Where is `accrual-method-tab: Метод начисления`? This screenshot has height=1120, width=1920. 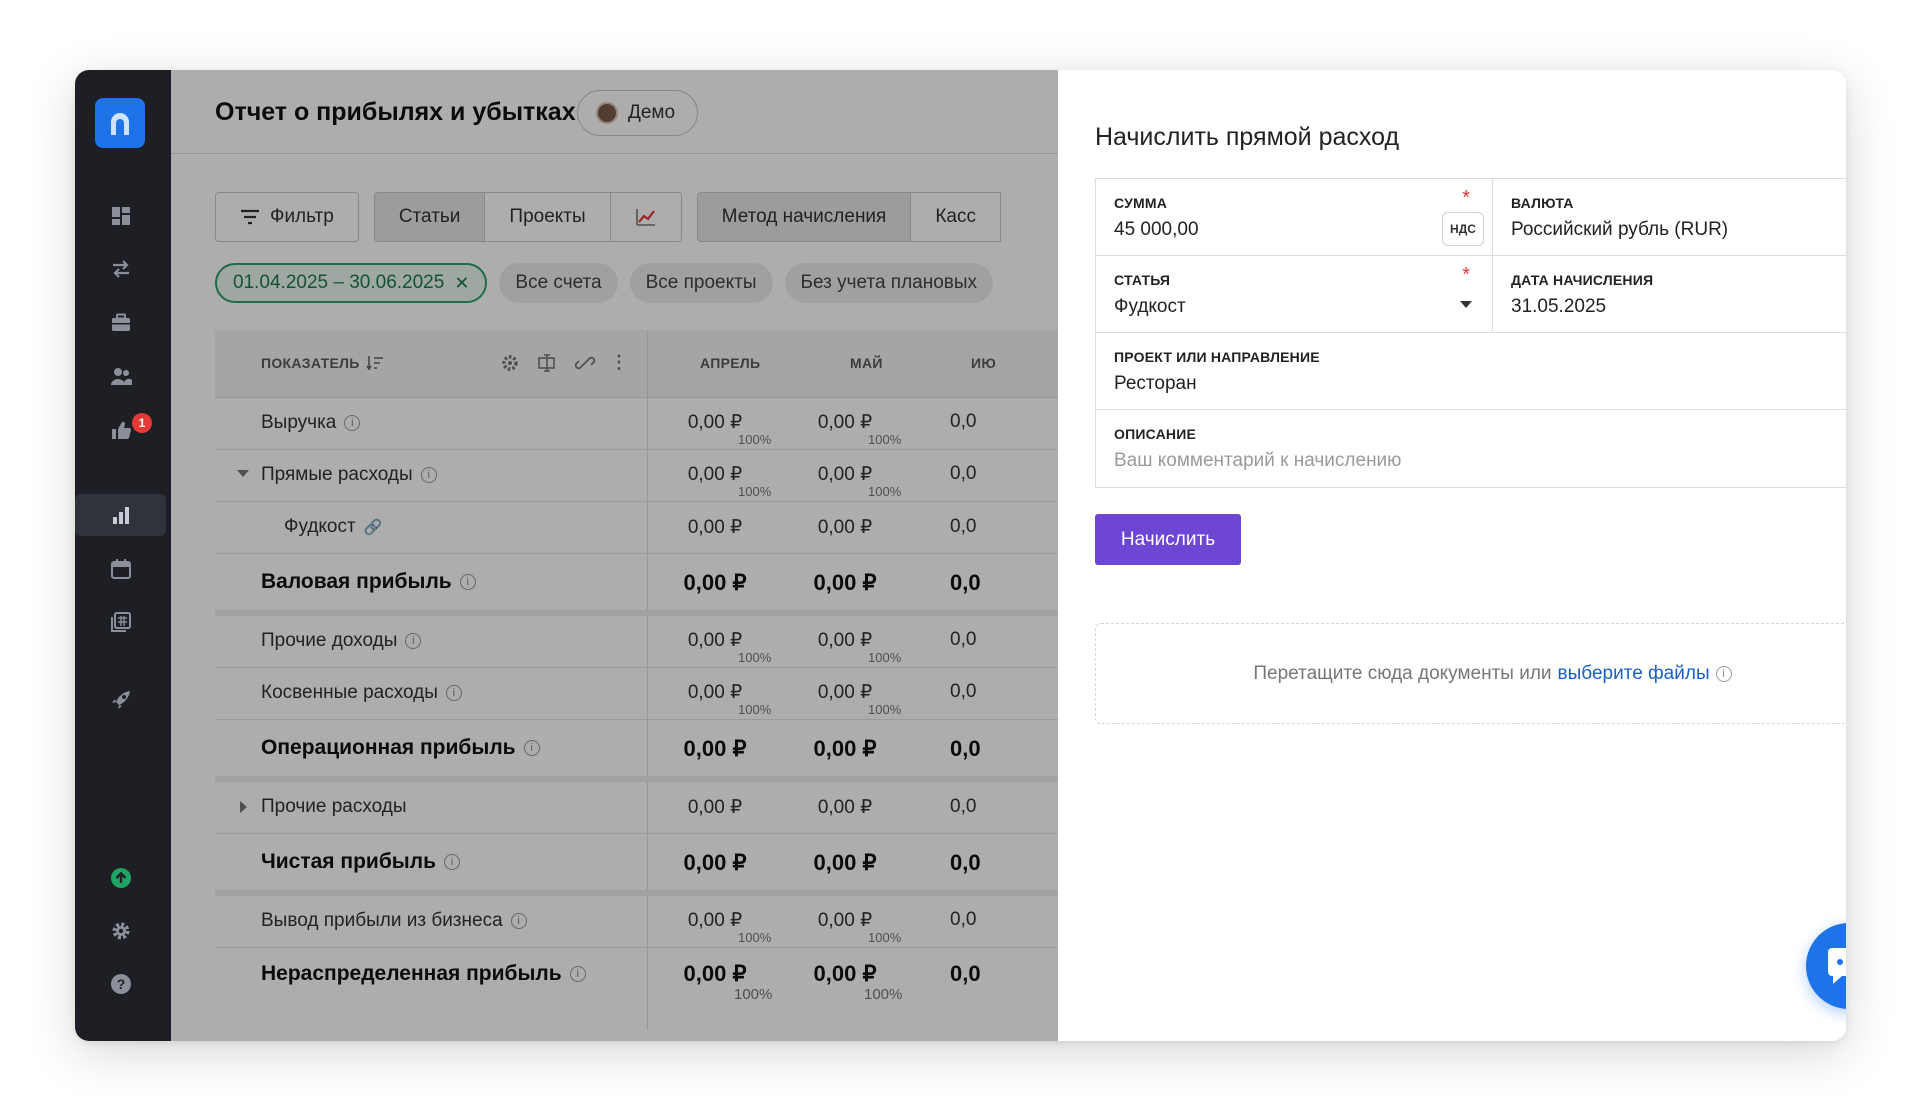 accrual-method-tab: Метод начисления is located at coordinates (804, 217).